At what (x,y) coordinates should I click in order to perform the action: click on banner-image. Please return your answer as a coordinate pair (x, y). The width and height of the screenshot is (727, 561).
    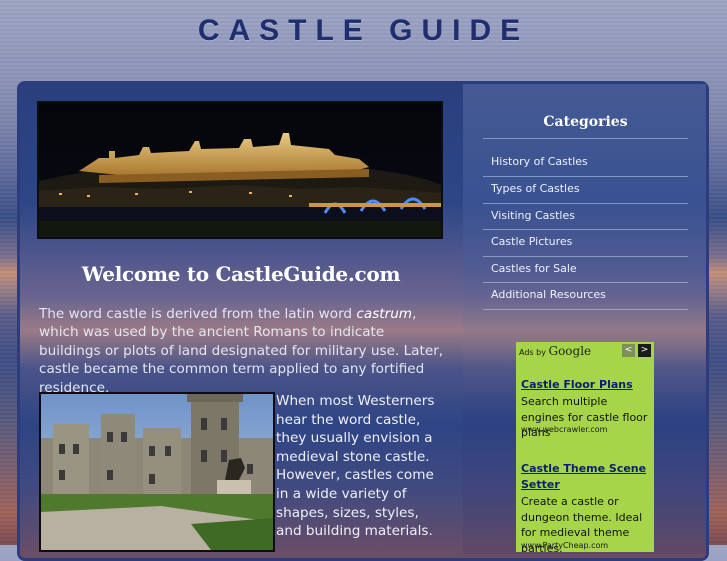
    Looking at the image, I should click on (240, 170).